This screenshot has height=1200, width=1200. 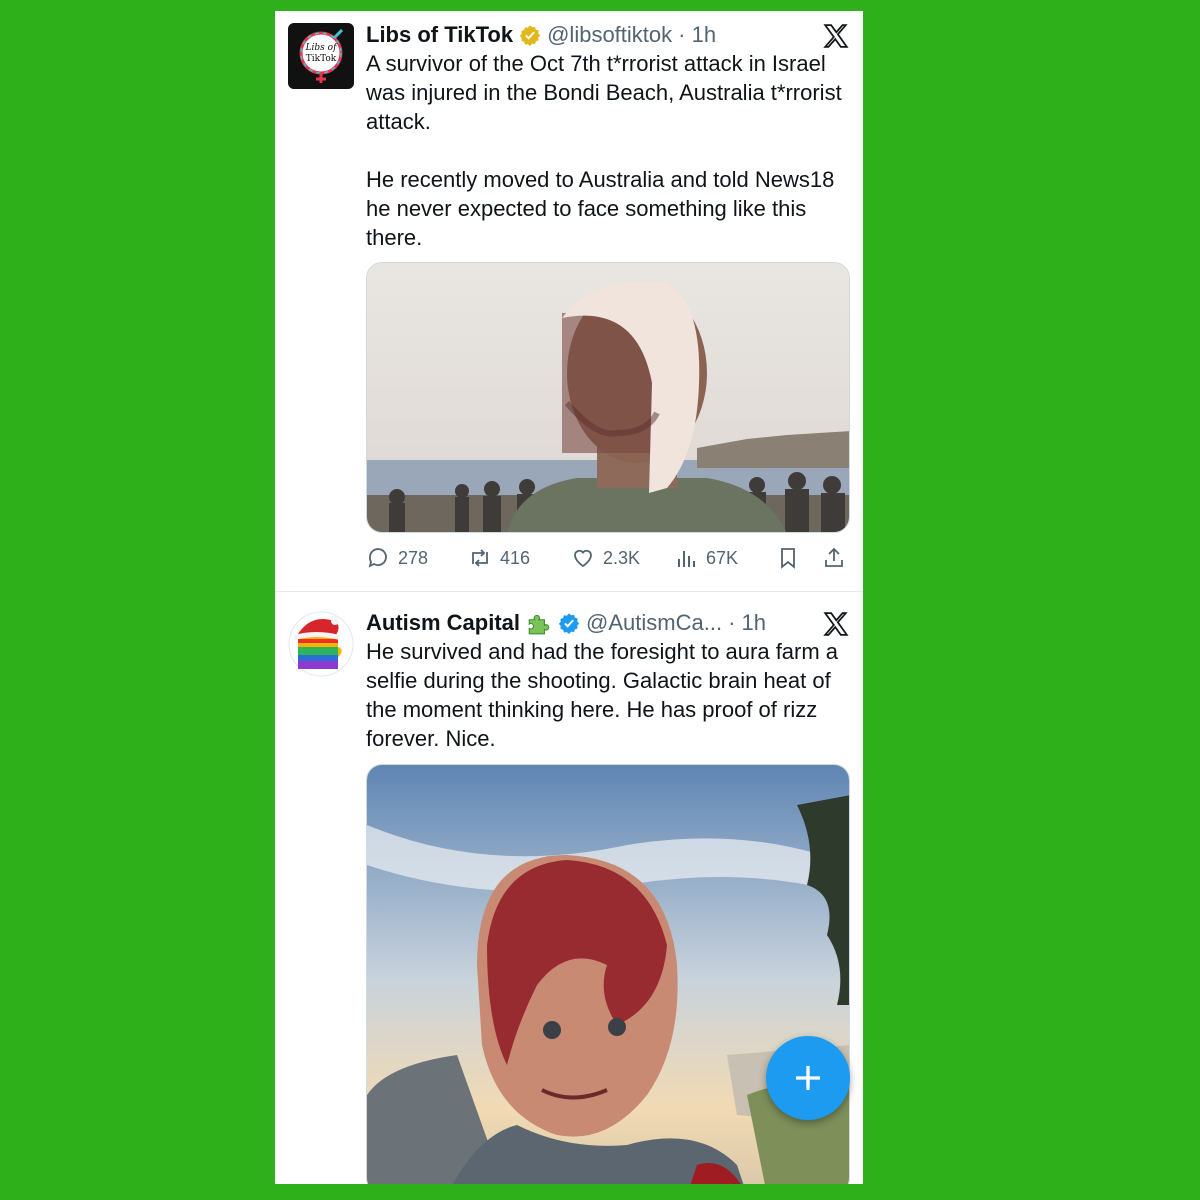 What do you see at coordinates (583, 558) in the screenshot?
I see `heart-icon` at bounding box center [583, 558].